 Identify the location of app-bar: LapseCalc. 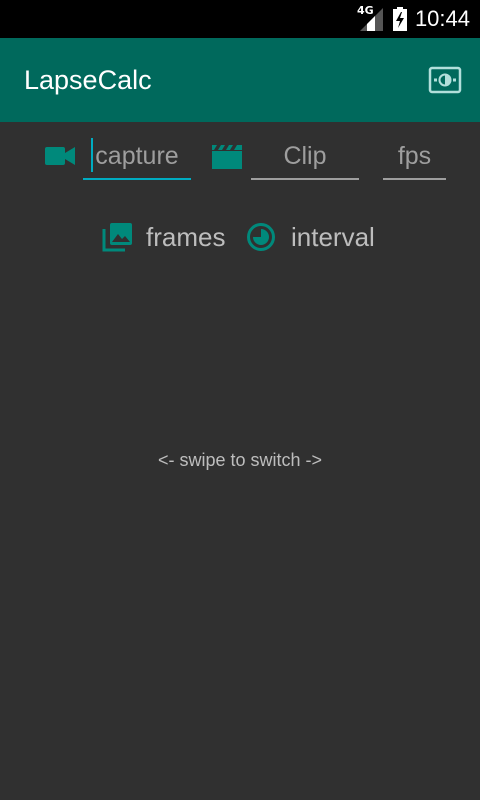
(240, 80).